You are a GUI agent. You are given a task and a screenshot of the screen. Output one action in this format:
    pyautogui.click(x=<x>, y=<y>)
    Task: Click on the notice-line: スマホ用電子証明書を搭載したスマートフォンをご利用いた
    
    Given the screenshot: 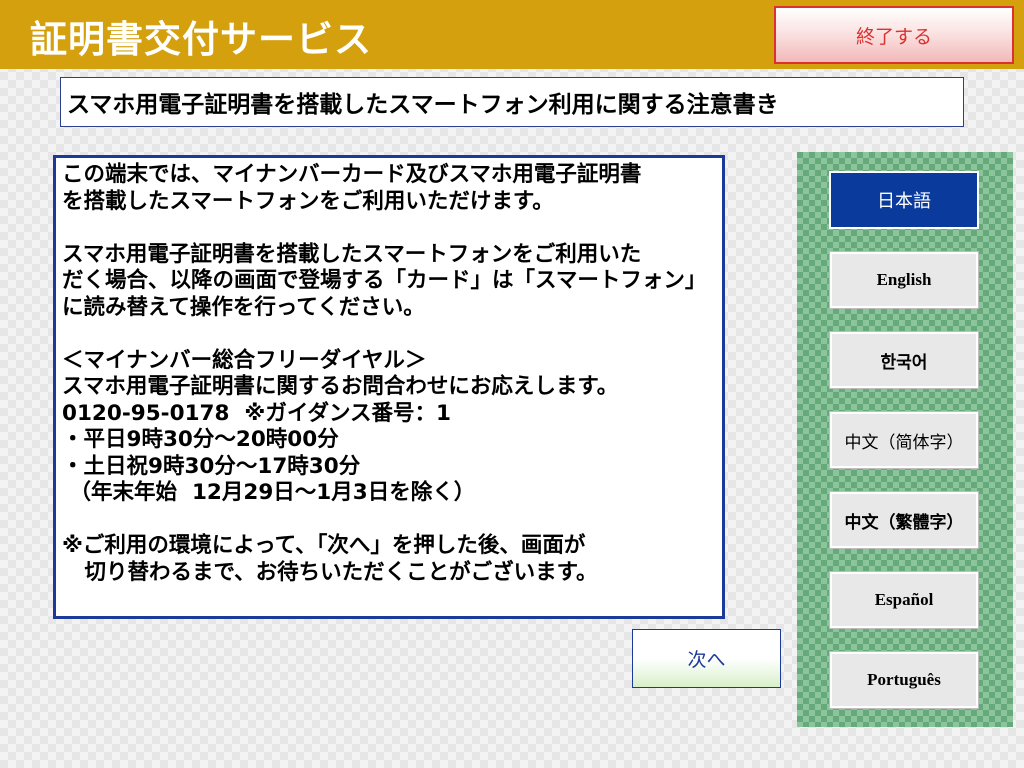 What is the action you would take?
    pyautogui.click(x=352, y=254)
    